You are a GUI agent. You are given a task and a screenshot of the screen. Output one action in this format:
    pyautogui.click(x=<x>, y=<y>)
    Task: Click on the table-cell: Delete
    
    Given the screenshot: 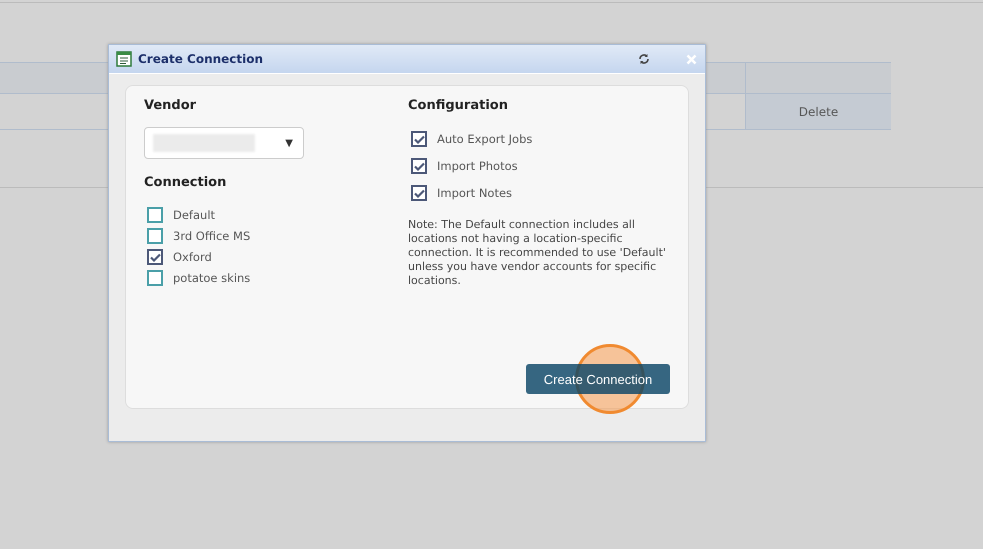 What is the action you would take?
    pyautogui.click(x=818, y=111)
    